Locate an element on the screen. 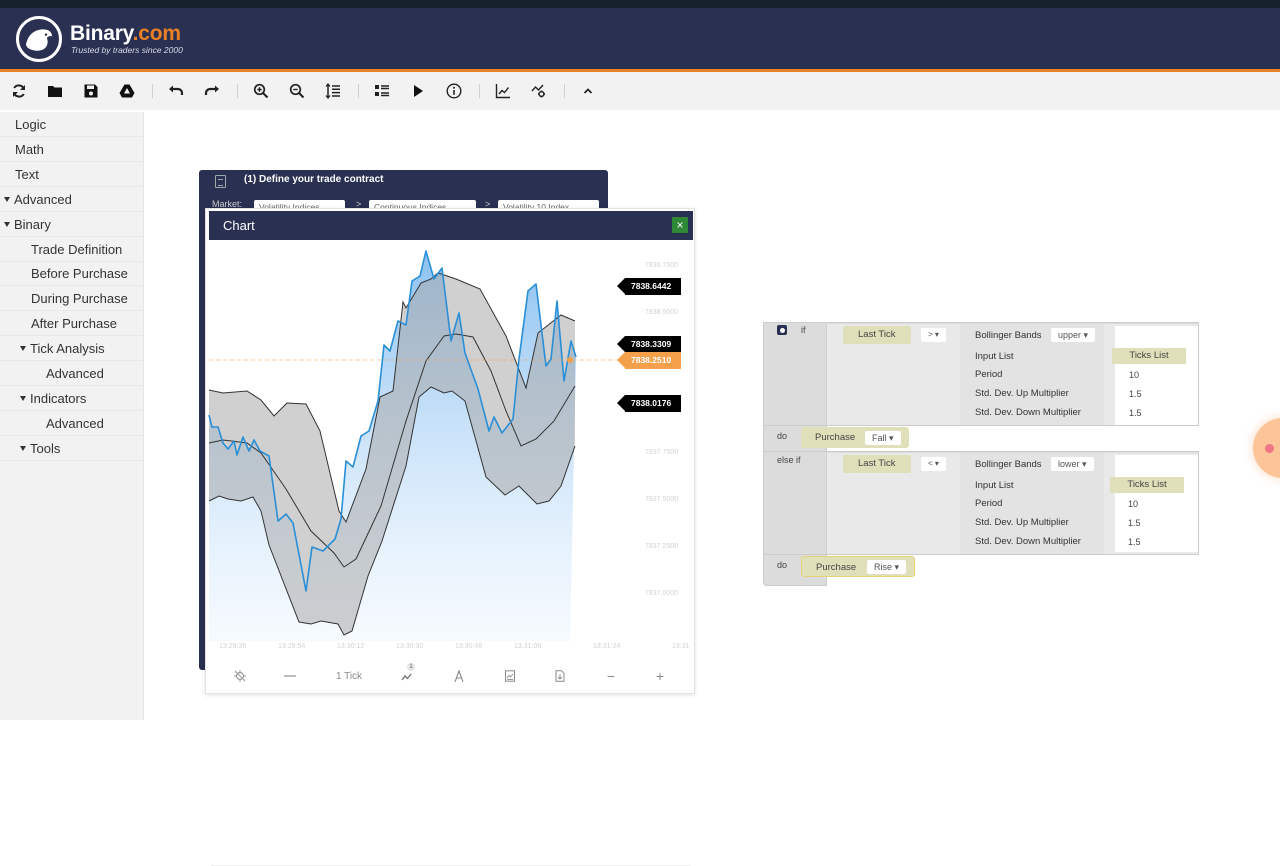 The image size is (1280, 866). y-tick: 7838.5000 is located at coordinates (662, 312).